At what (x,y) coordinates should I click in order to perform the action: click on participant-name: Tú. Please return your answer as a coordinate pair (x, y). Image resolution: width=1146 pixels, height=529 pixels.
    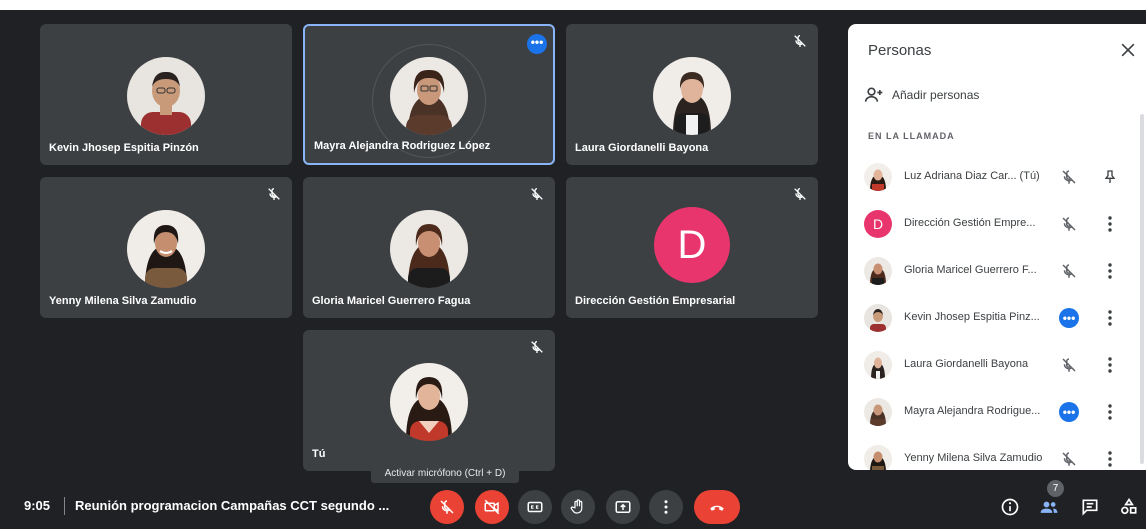
    Looking at the image, I should click on (319, 454).